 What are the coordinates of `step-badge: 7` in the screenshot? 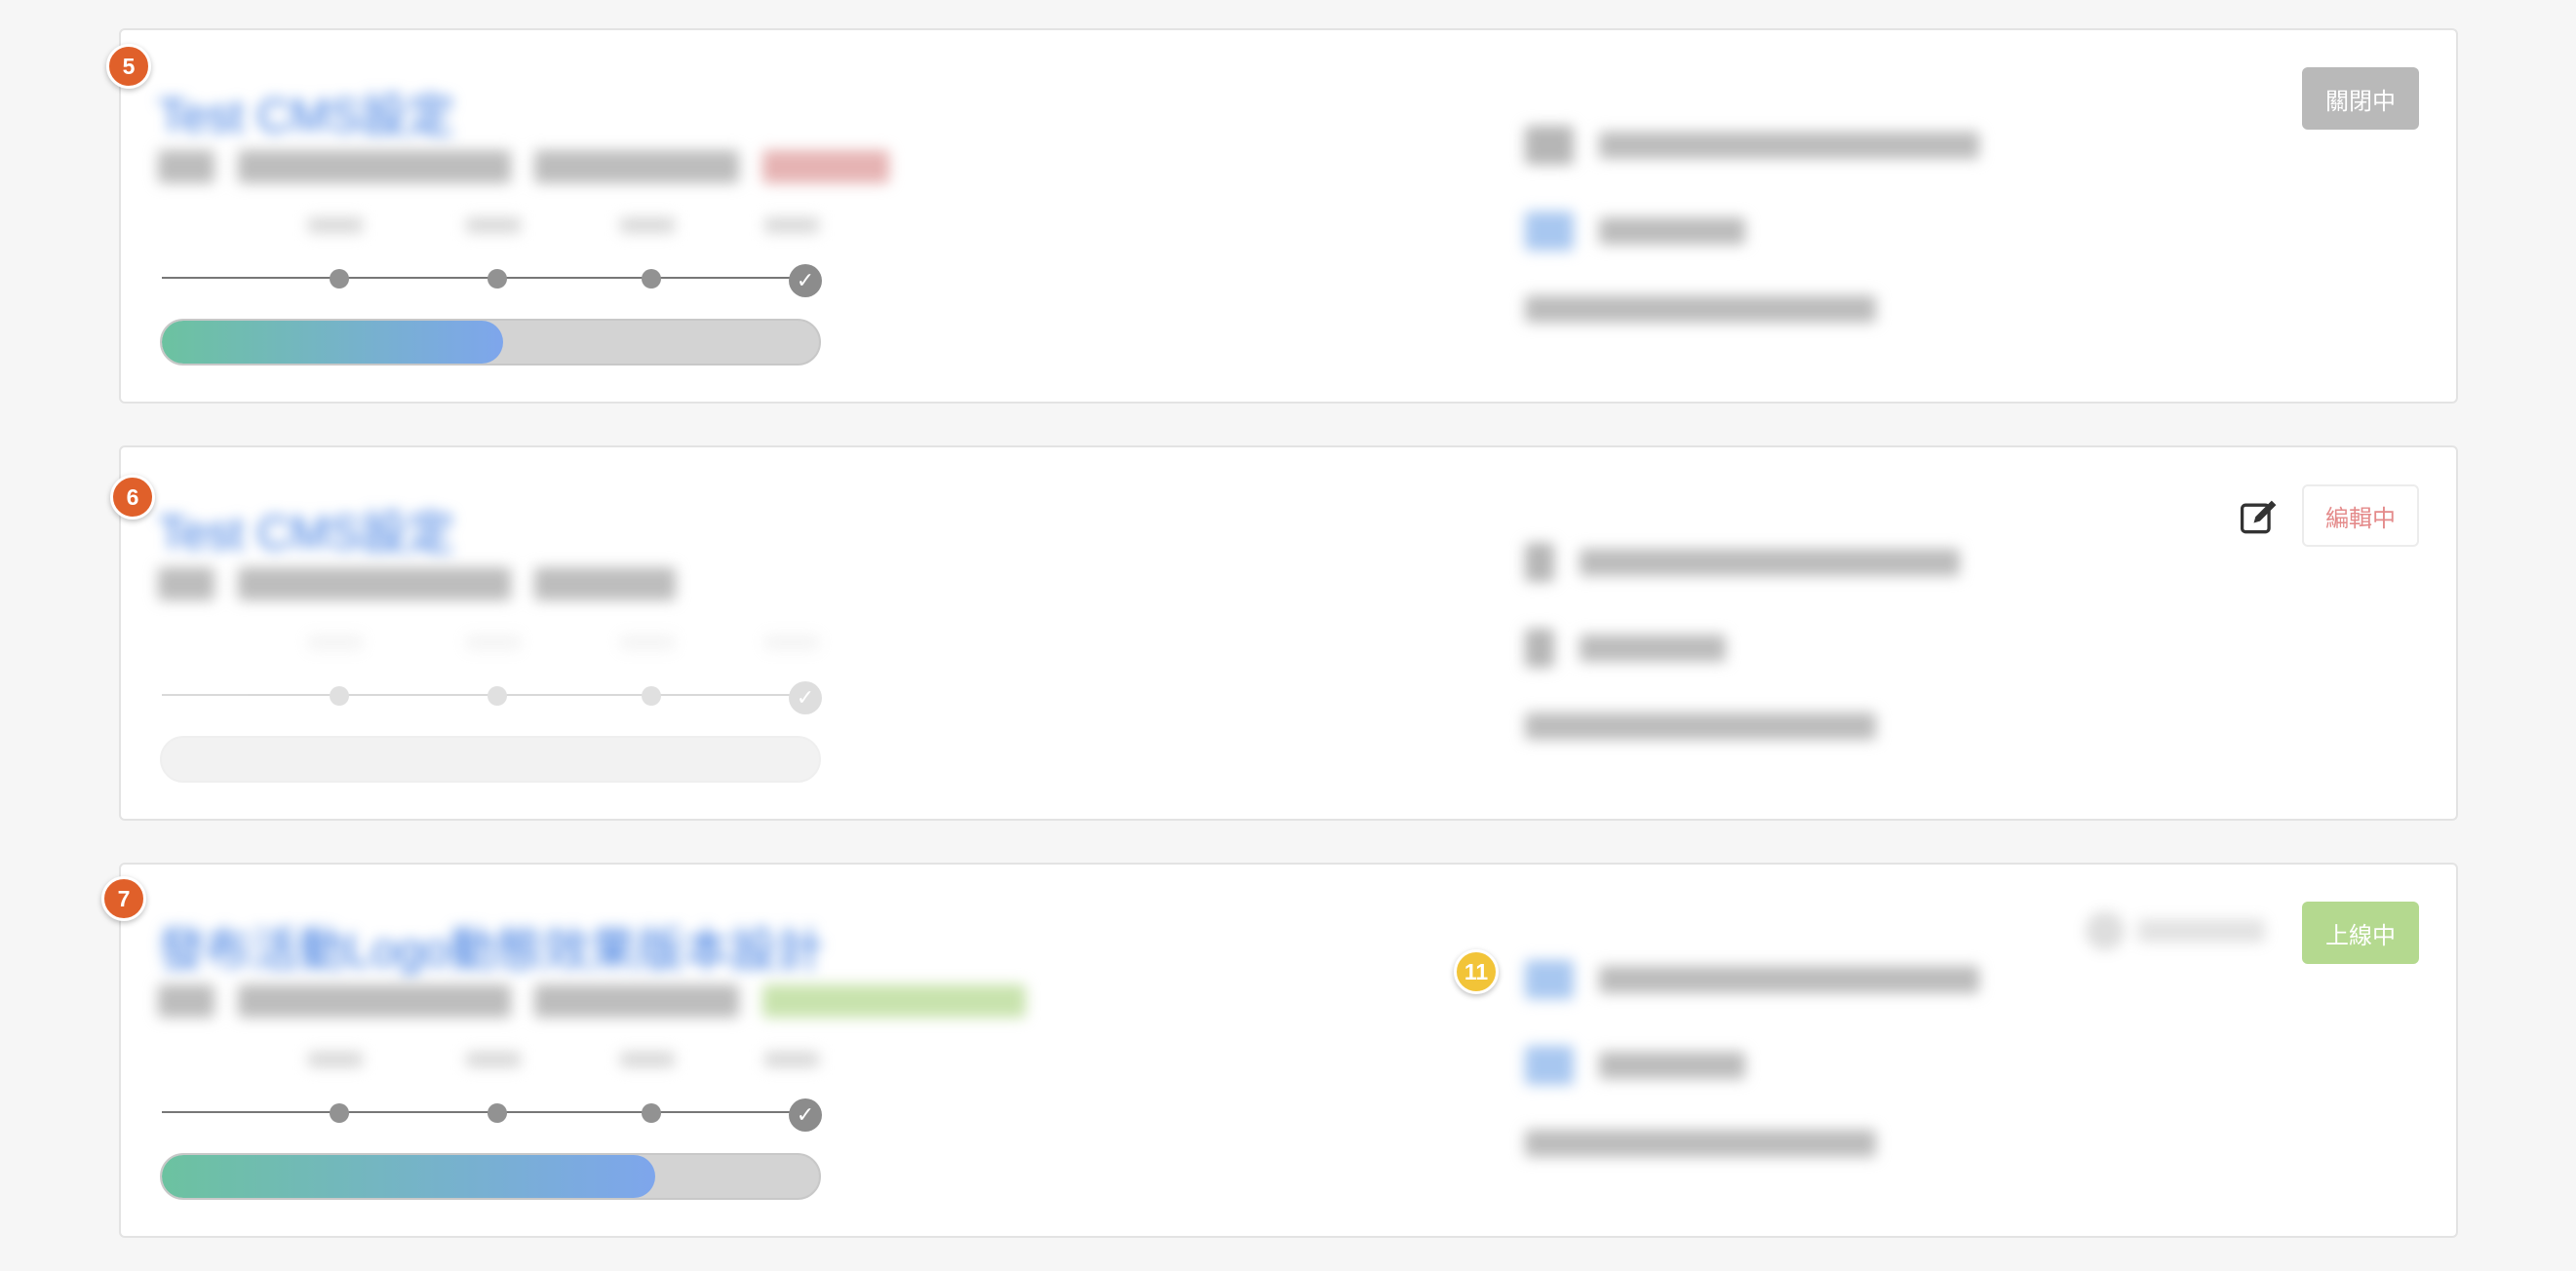 It's located at (123, 898).